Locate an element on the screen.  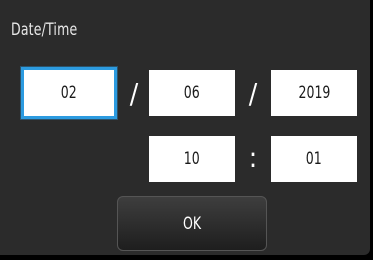
day-value: 06 is located at coordinates (192, 93).